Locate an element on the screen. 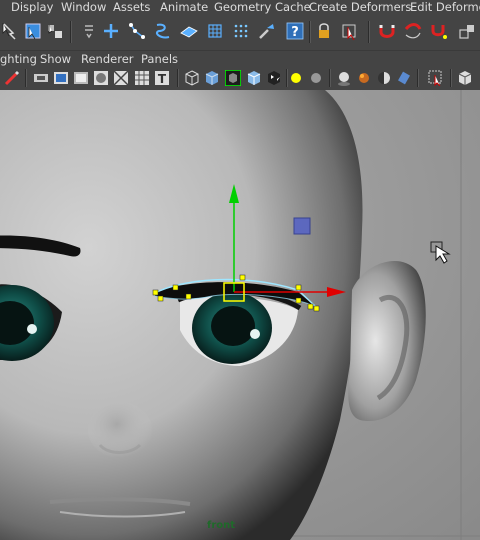 This screenshot has width=480, height=540. z-plane-handle is located at coordinates (302, 226).